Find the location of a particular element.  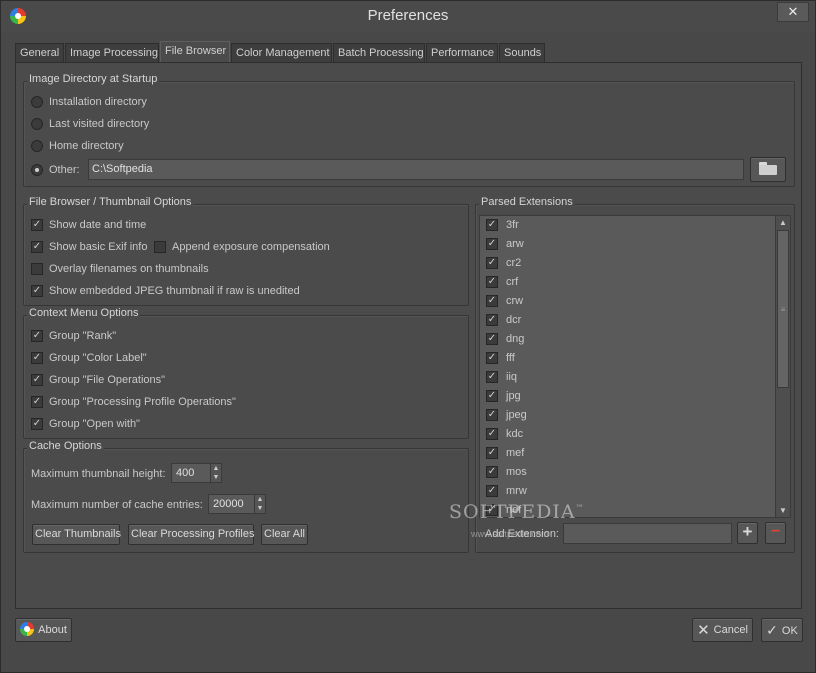

list-item: ✓ dcr is located at coordinates (627, 320).